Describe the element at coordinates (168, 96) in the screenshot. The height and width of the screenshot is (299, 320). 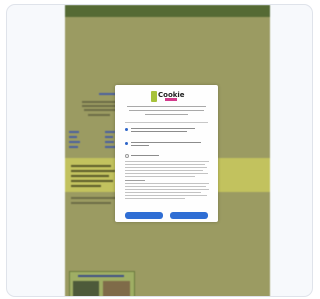
I see `cookie-logo: Cookie` at that location.